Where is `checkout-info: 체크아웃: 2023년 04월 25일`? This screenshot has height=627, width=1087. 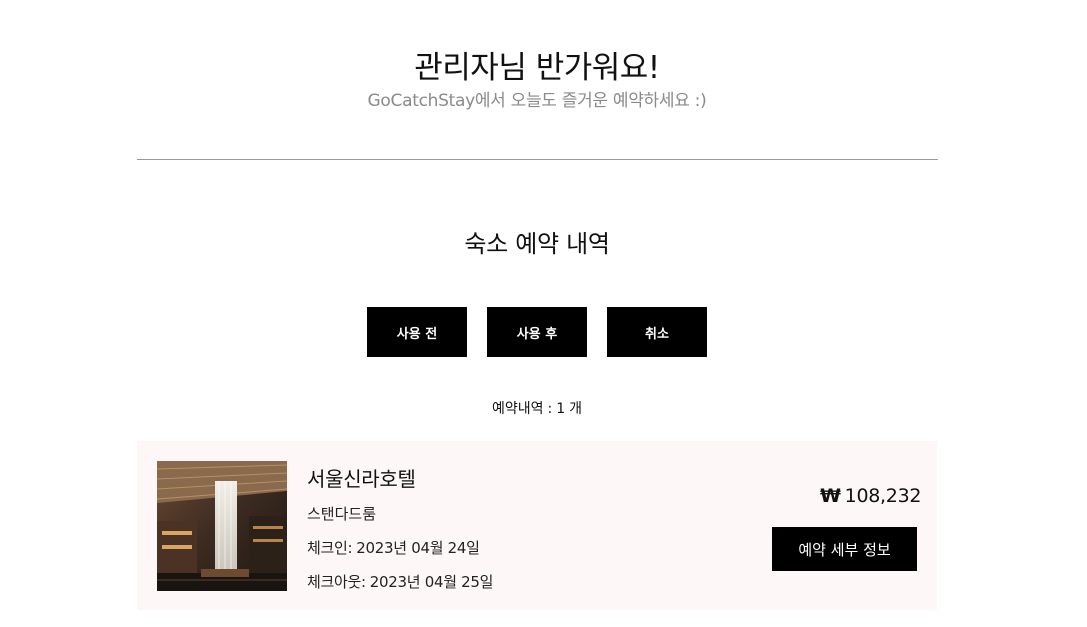
checkout-info: 체크아웃: 2023년 04월 25일 is located at coordinates (402, 581).